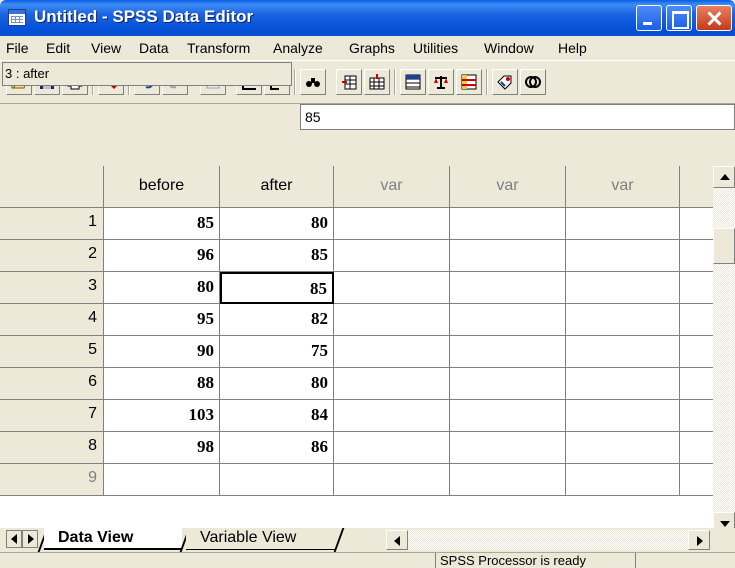  Describe the element at coordinates (548, 540) in the screenshot. I see `horizontal-scroll-track` at that location.